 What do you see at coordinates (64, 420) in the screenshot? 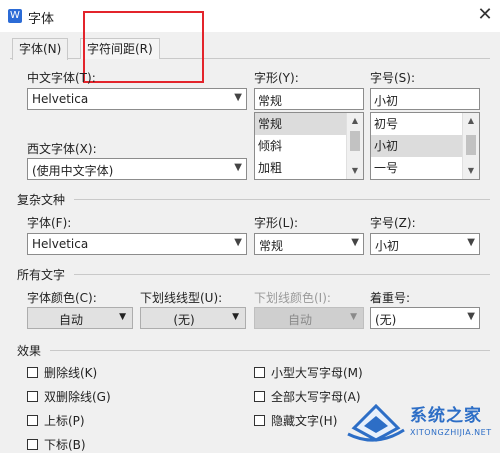
I see `superscript-label: 上标(P)` at bounding box center [64, 420].